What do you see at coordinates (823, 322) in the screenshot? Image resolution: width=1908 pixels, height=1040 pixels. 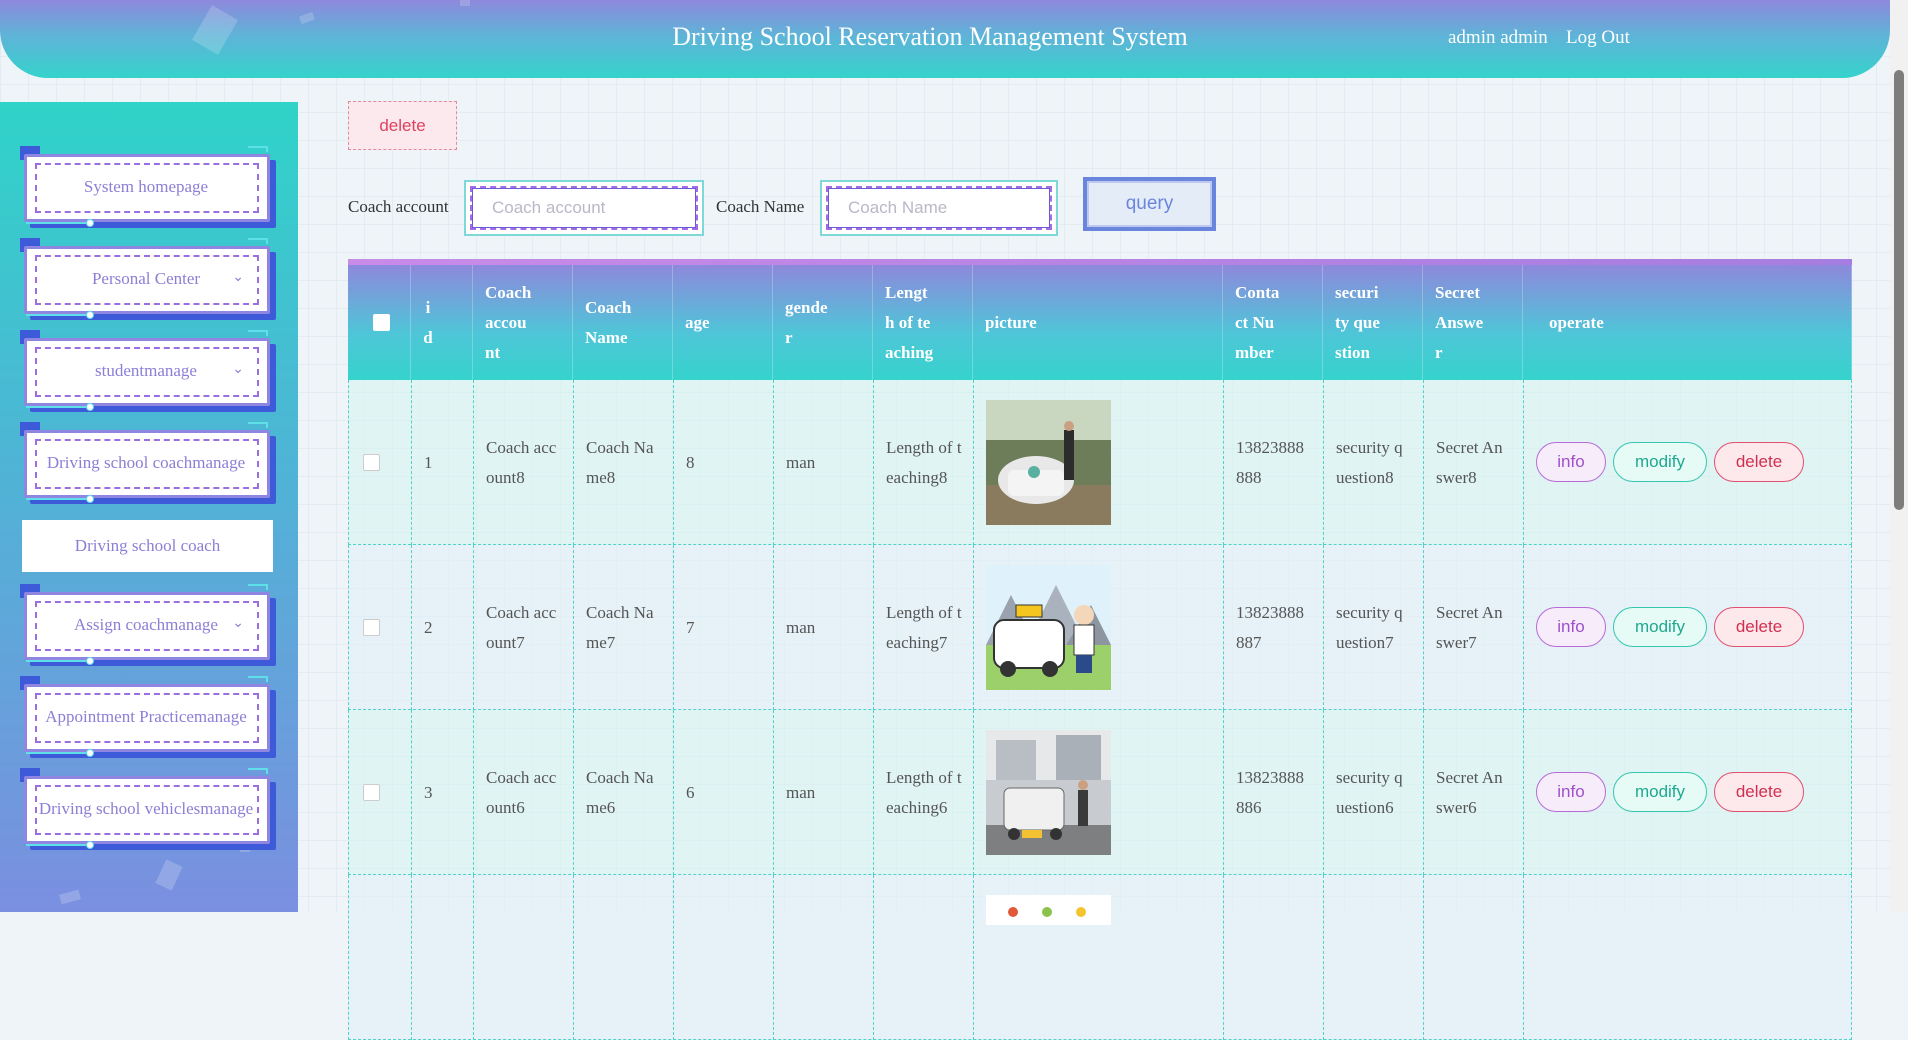 I see `header-gender: gende r` at bounding box center [823, 322].